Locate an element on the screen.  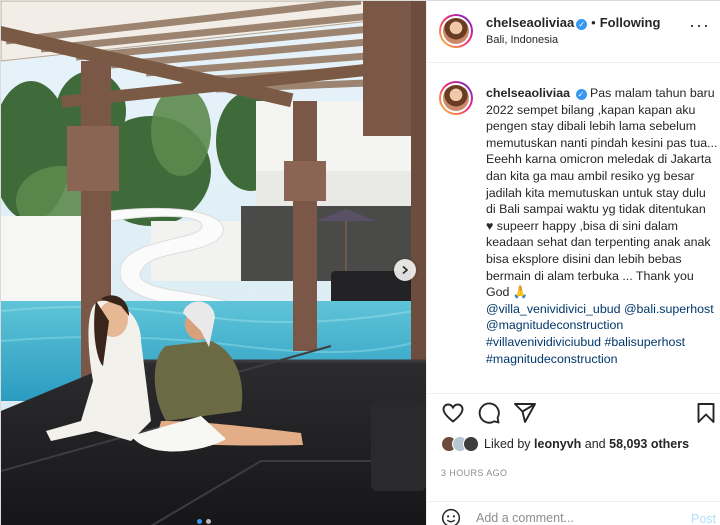
comment-input is located at coordinates (571, 518).